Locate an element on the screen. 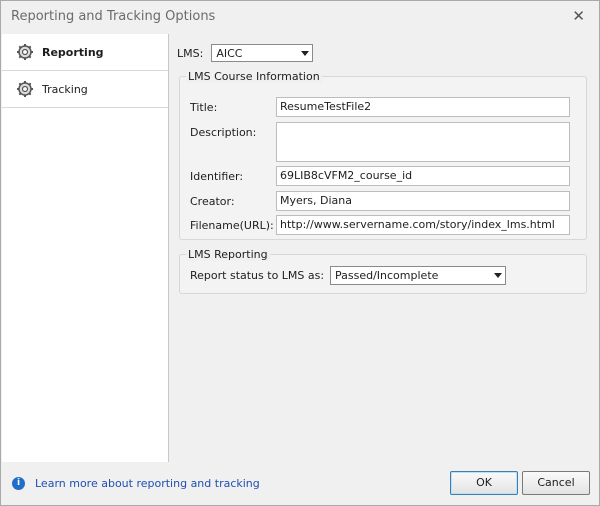  lms-select: AICC is located at coordinates (262, 53).